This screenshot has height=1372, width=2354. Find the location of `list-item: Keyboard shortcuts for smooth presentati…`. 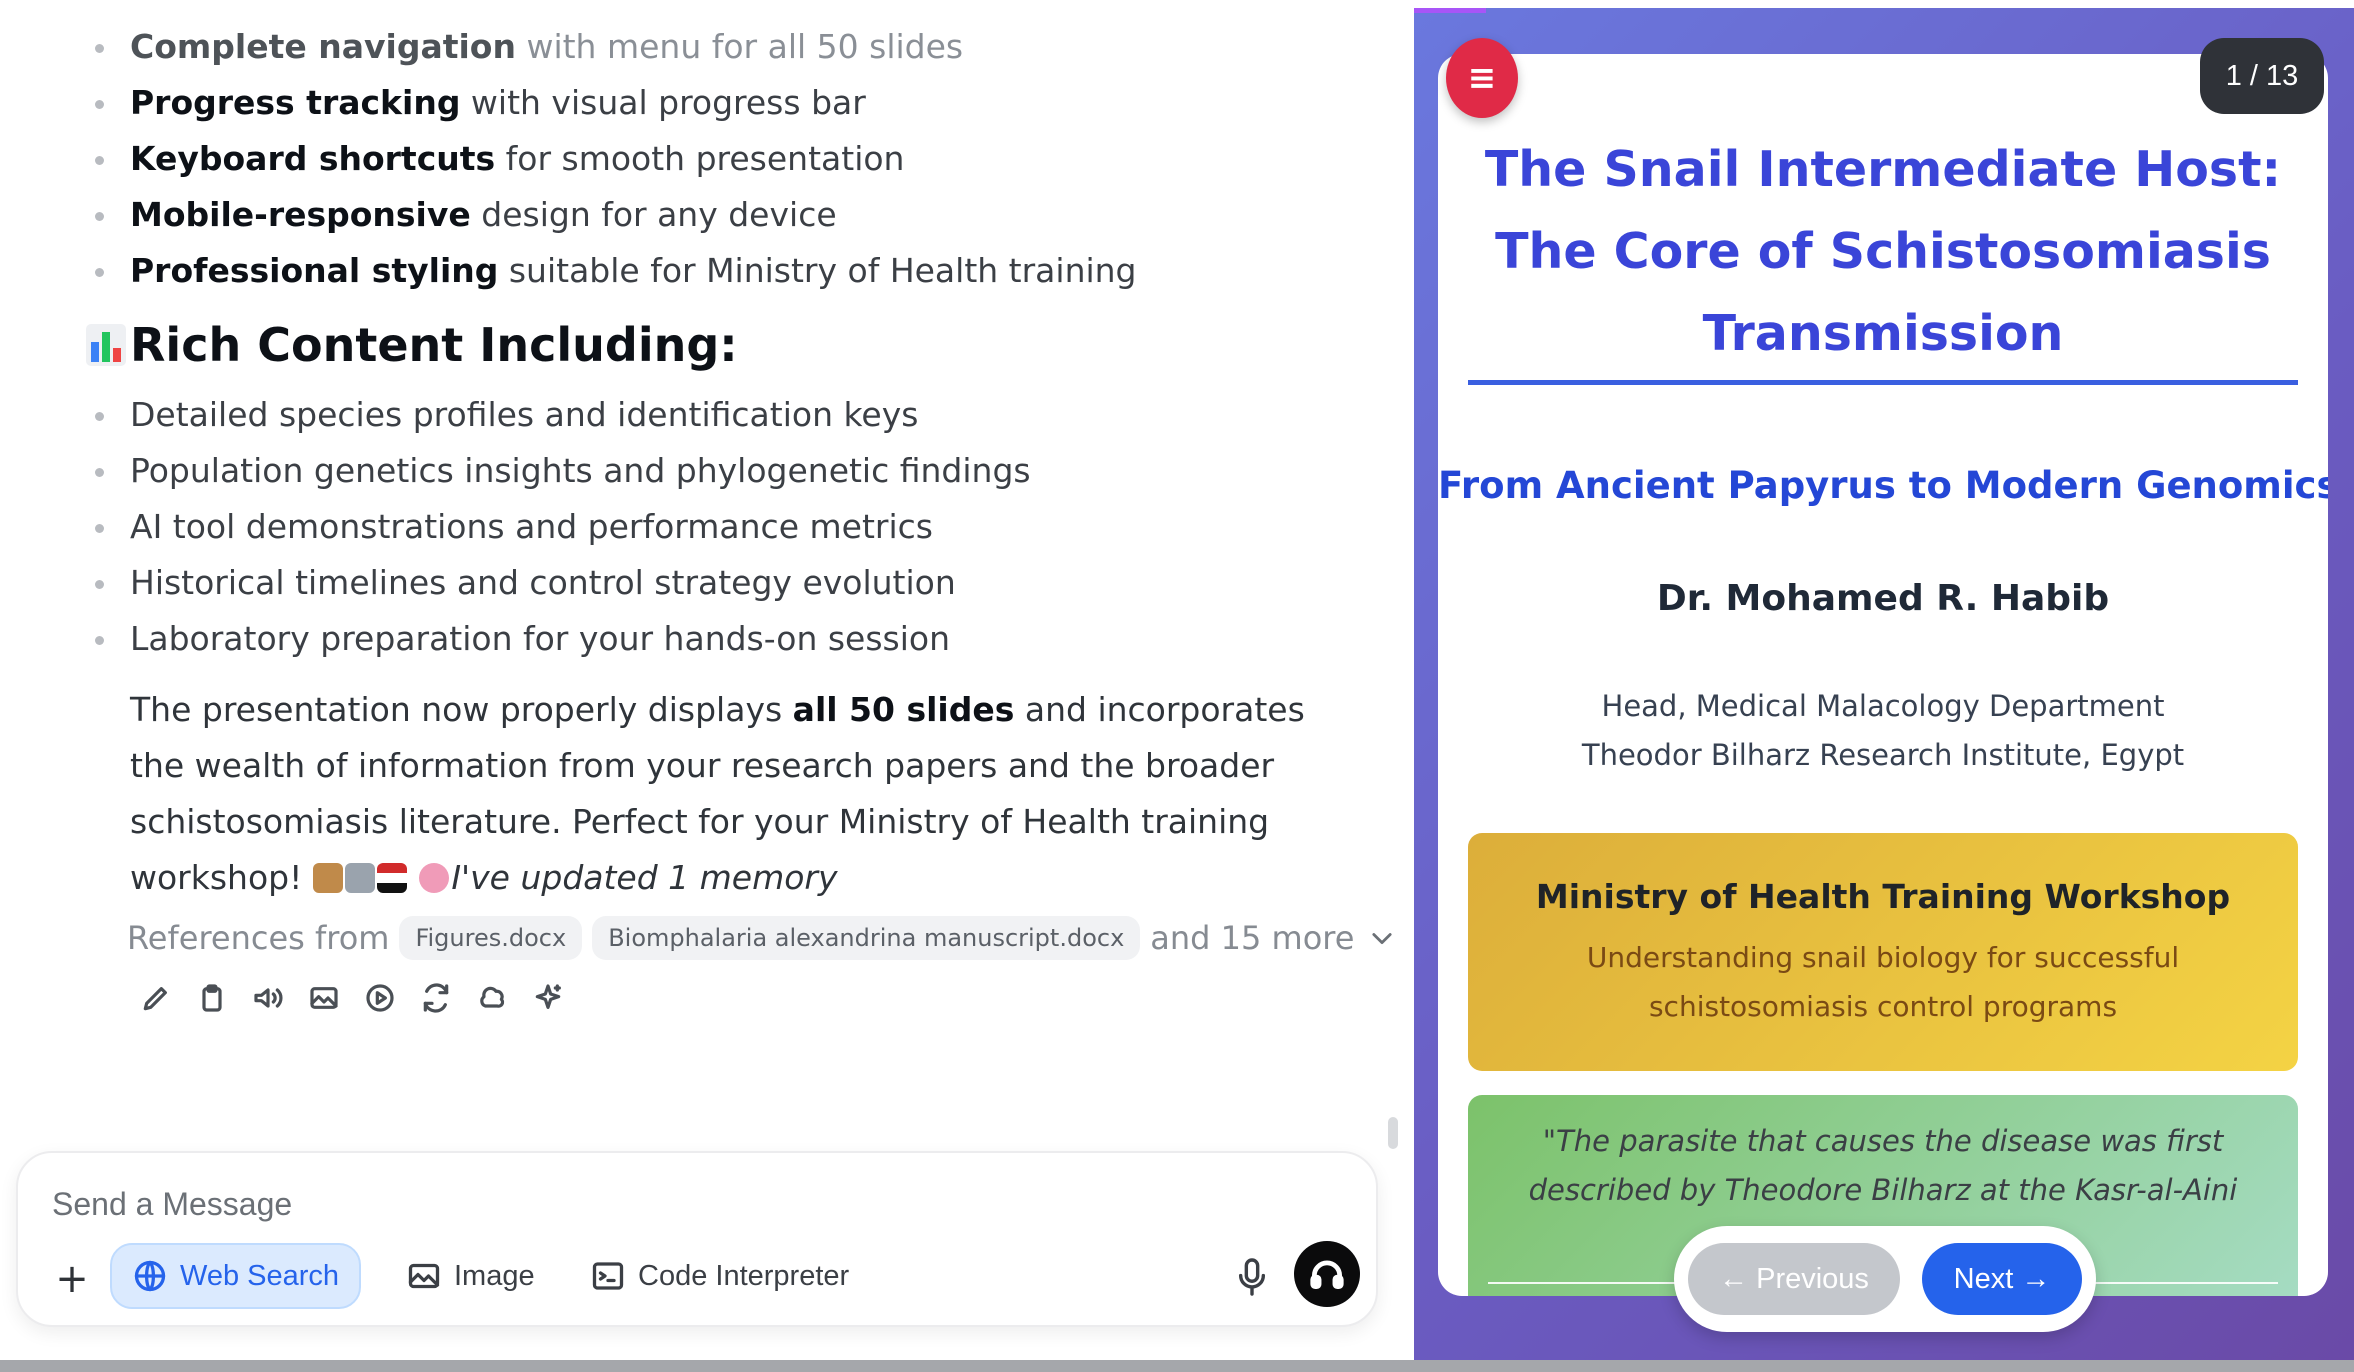

list-item: Keyboard shortcuts for smooth presentati… is located at coordinates (616, 159).